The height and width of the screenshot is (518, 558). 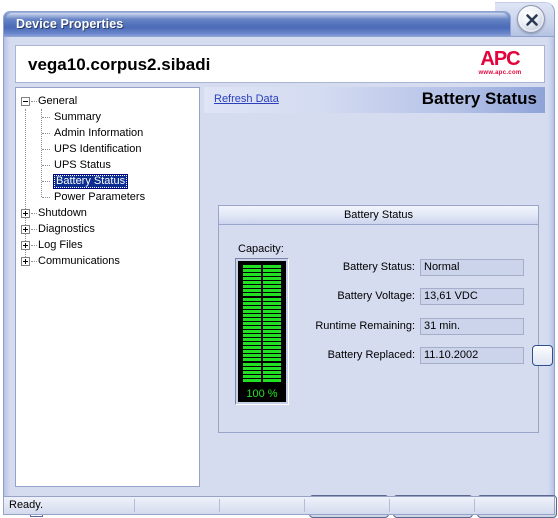 I want to click on groupbox-title: Battery Status, so click(x=378, y=215).